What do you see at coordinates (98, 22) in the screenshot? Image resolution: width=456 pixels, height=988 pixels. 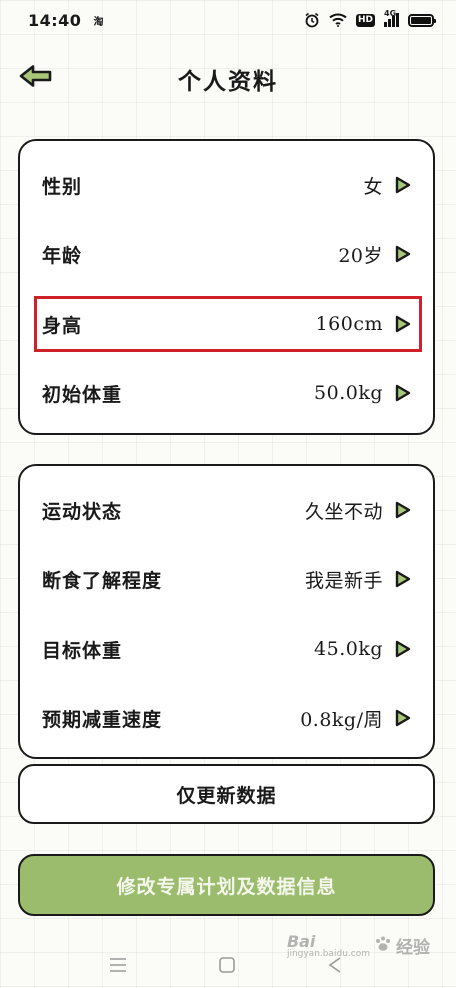 I see `taobao-icon: 淘` at bounding box center [98, 22].